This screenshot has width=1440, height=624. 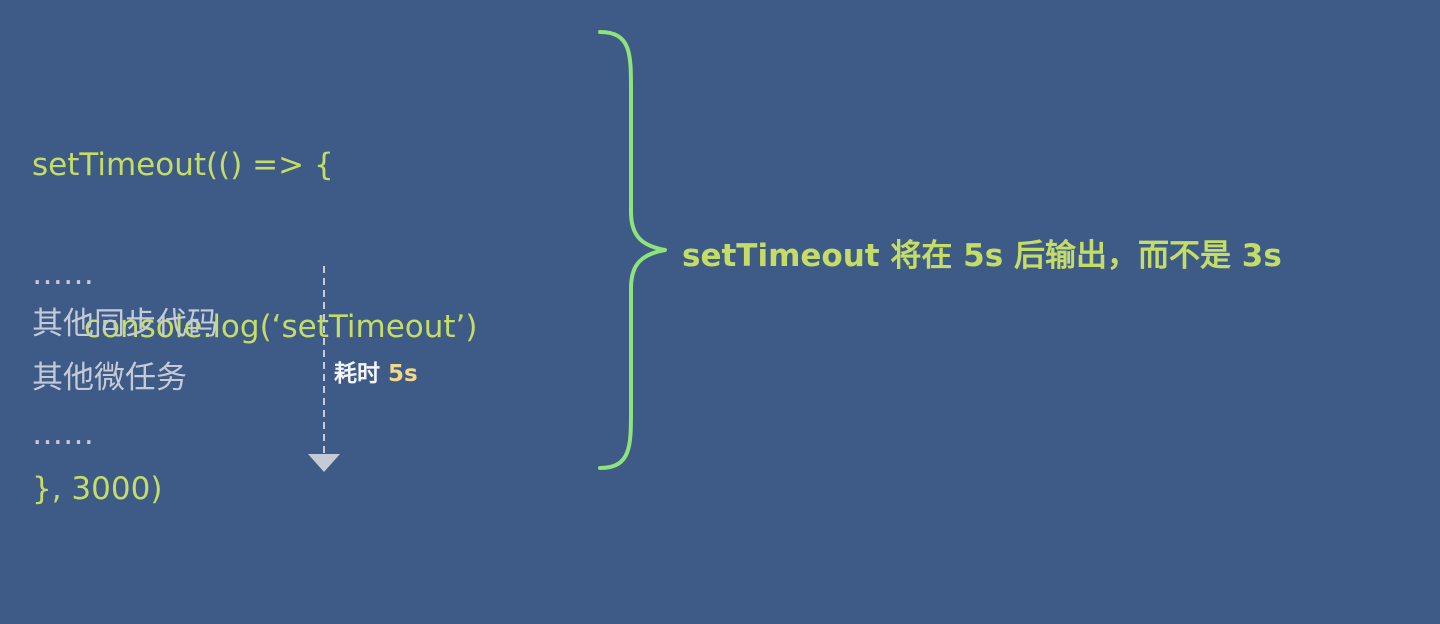 What do you see at coordinates (183, 165) in the screenshot?
I see `code-line-1: setTimeout(() => {` at bounding box center [183, 165].